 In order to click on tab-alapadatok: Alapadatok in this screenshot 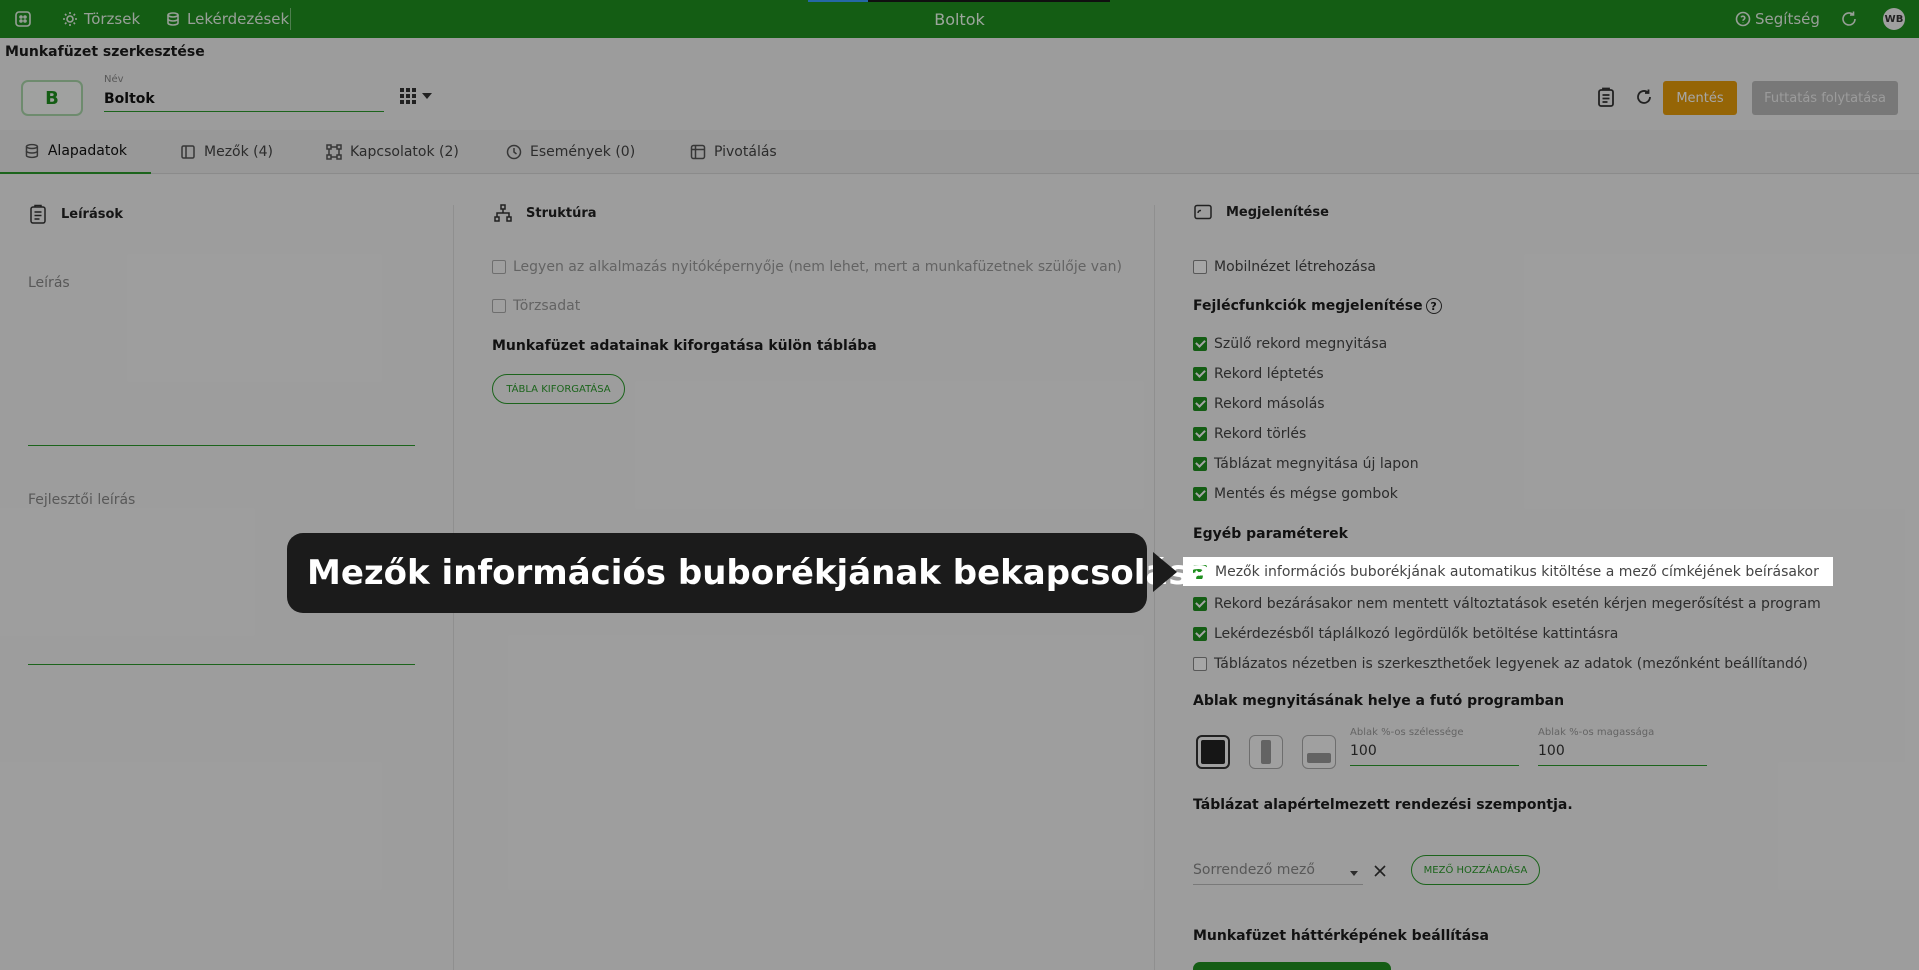, I will do `click(75, 152)`.